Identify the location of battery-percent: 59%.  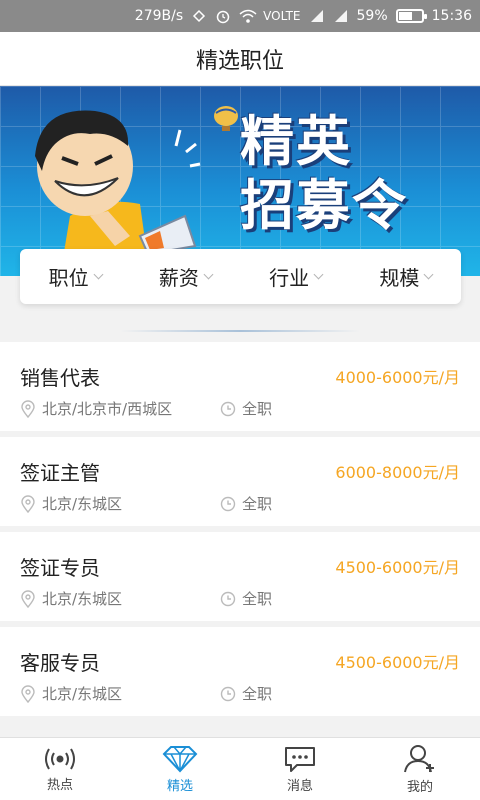
(372, 16).